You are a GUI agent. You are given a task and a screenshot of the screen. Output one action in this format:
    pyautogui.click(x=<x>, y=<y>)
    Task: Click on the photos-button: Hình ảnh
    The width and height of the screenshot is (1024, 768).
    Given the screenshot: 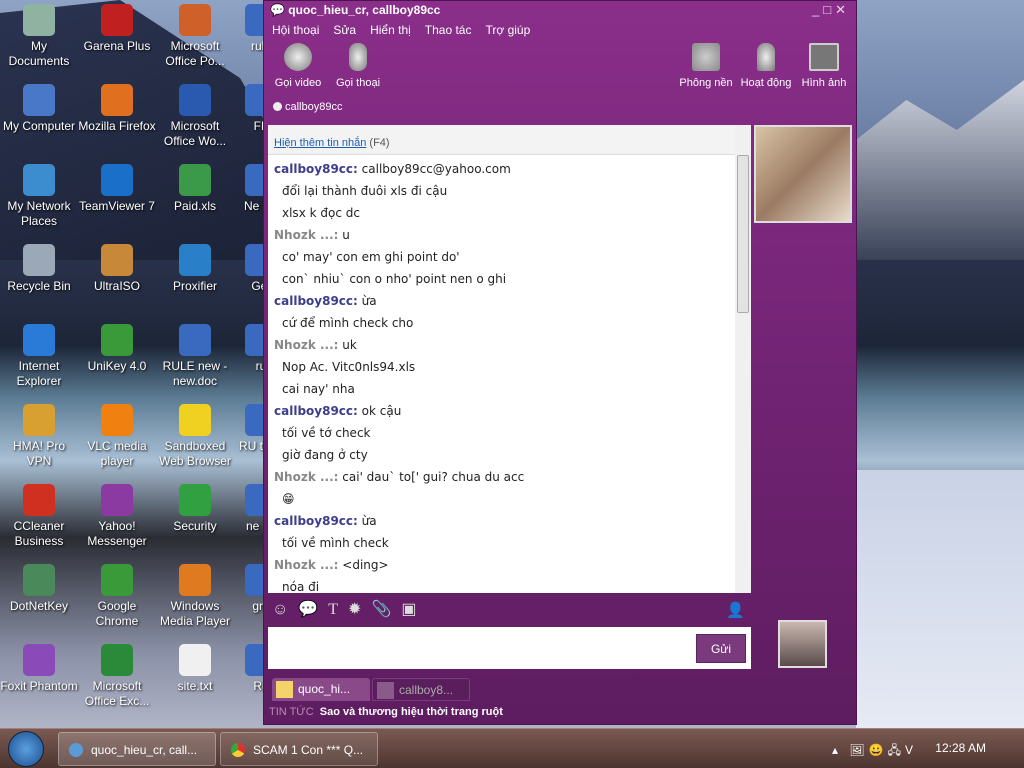 What is the action you would take?
    pyautogui.click(x=824, y=66)
    